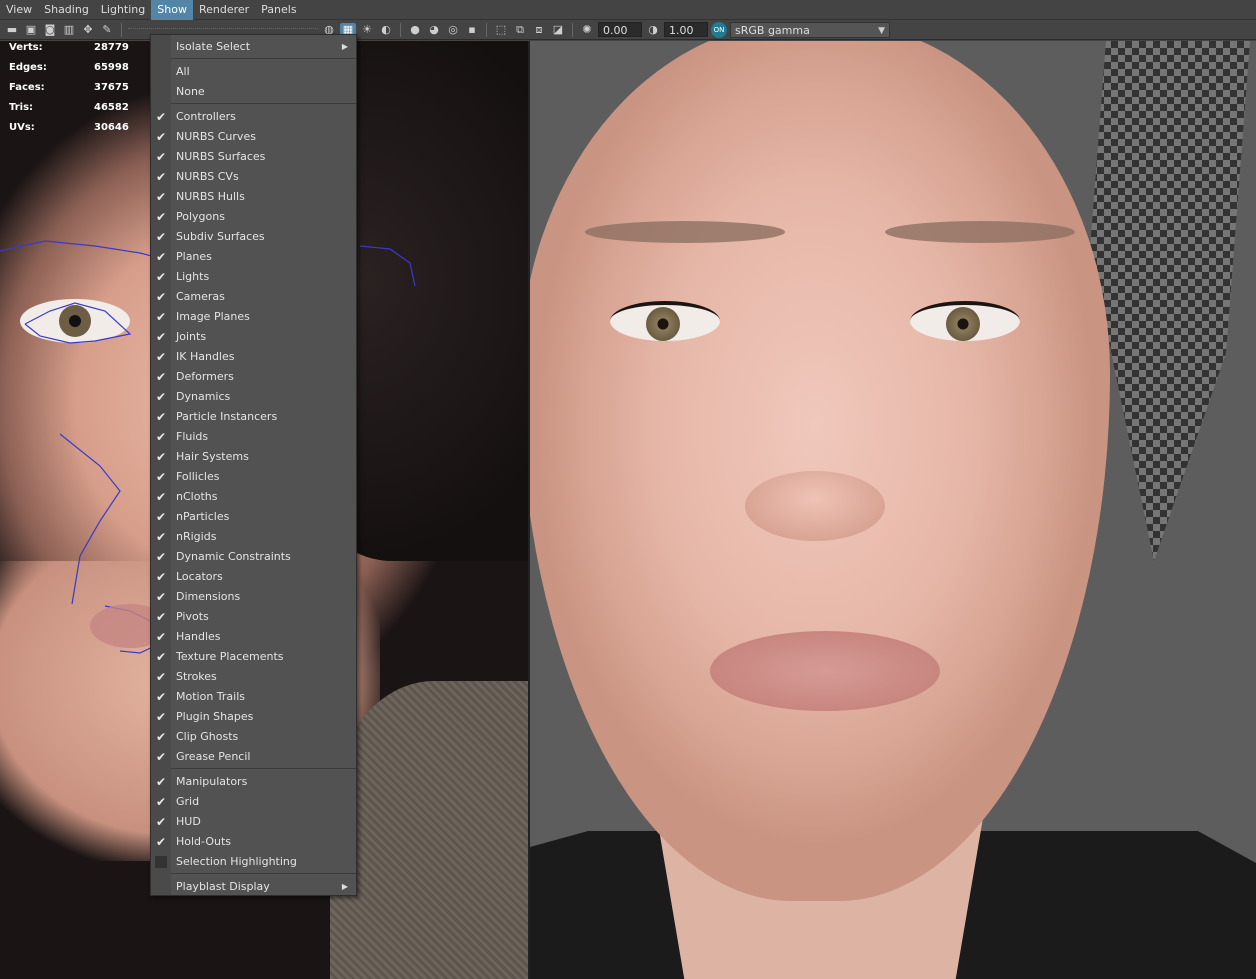 The height and width of the screenshot is (979, 1256). Describe the element at coordinates (253, 757) in the screenshot. I see `menu-item-grease-pencil: ✔ Grease Pencil` at that location.